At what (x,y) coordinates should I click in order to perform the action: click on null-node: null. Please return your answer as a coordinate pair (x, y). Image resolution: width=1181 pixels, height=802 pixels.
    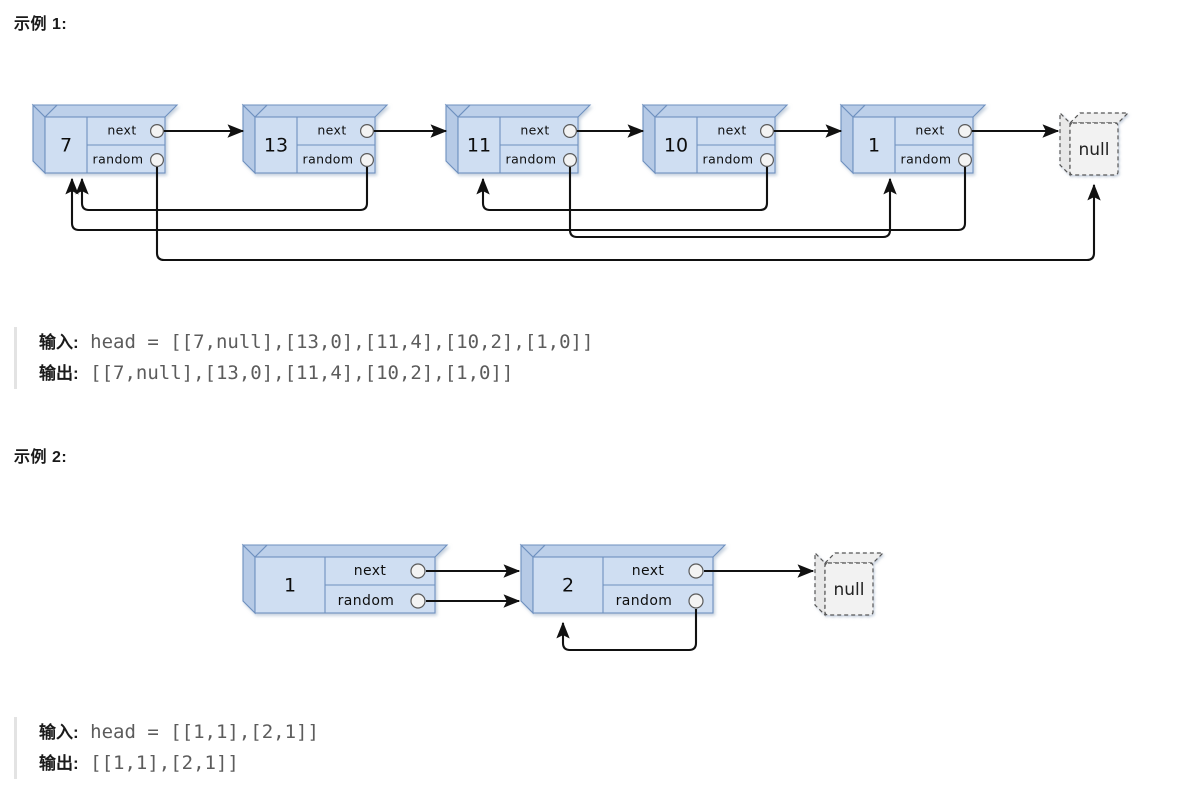
    Looking at the image, I should click on (1094, 144).